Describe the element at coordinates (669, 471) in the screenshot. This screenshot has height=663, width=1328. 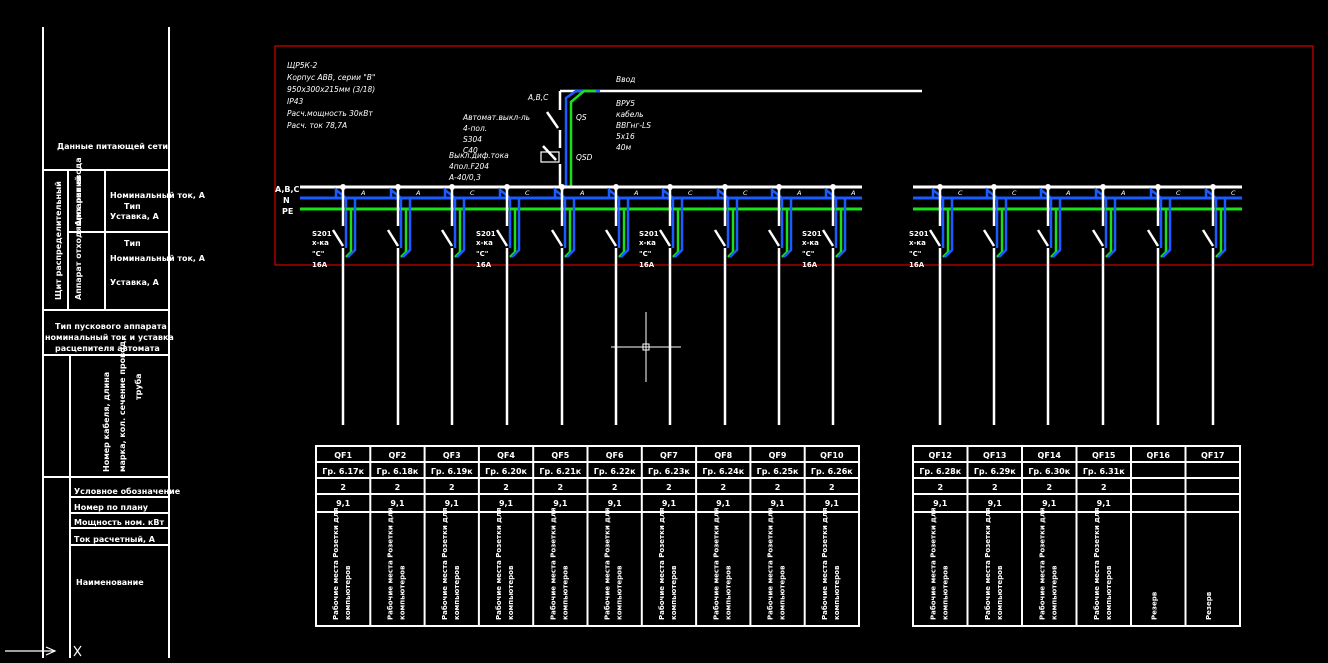
I see `table-cell-line: Гр. 6.23к` at that location.